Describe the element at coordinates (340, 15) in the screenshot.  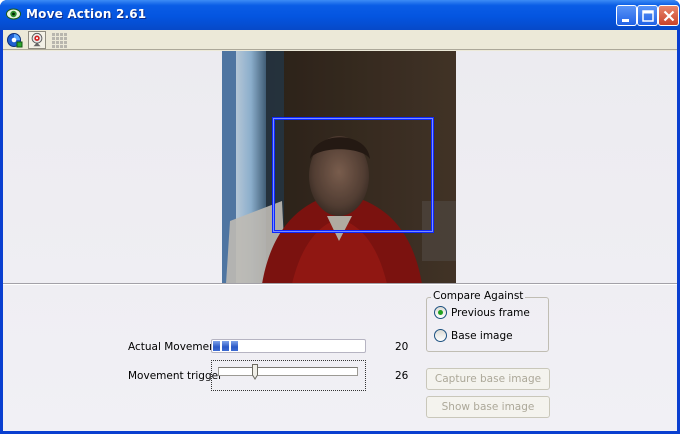
I see `title-bar: Move Action 2.61` at that location.